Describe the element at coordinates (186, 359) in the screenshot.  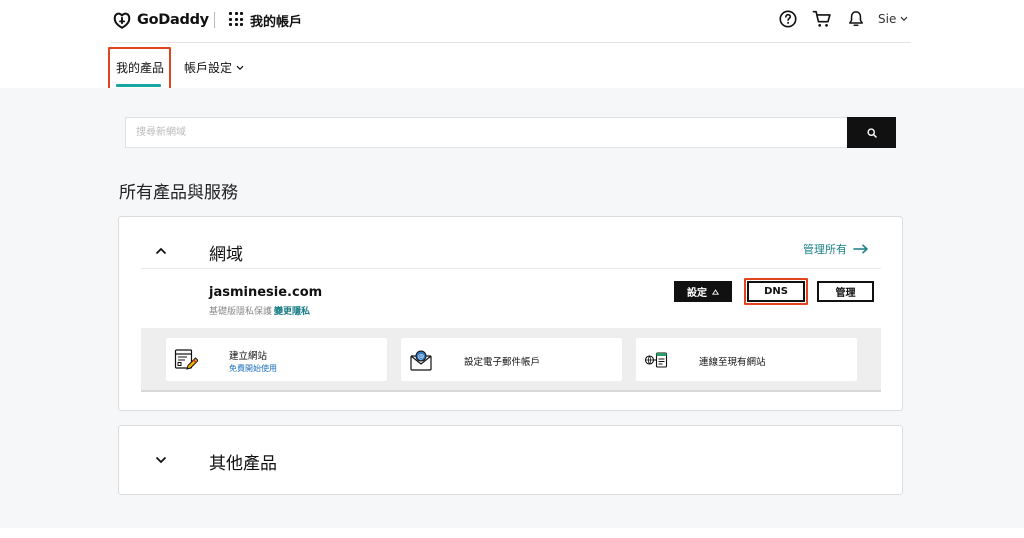
I see `website-builder-icon` at that location.